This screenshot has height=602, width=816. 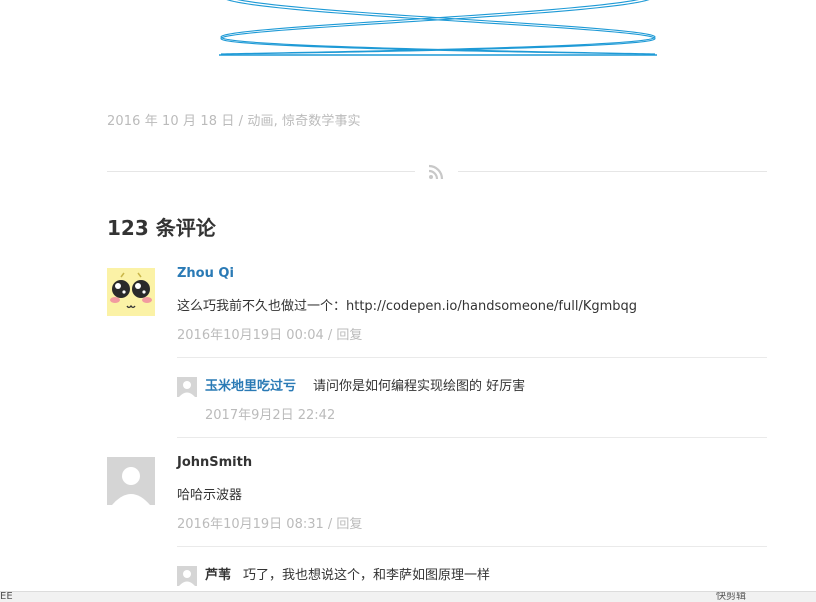 What do you see at coordinates (250, 335) in the screenshot?
I see `comment-date: 2016年10月19日 00:04` at bounding box center [250, 335].